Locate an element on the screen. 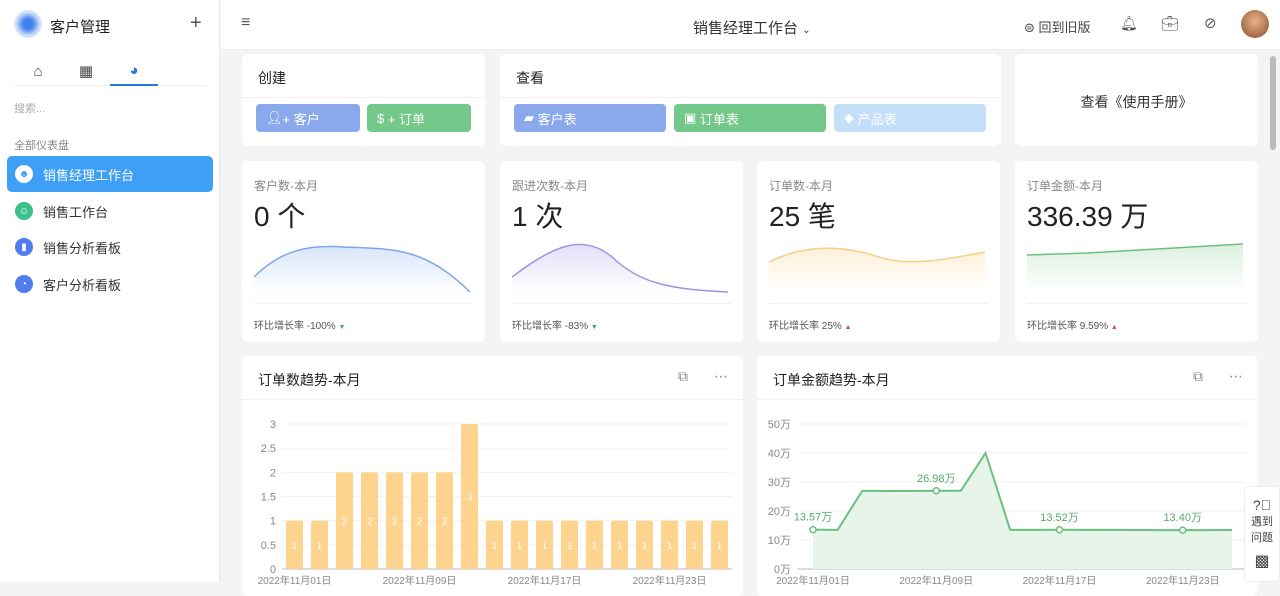 The image size is (1280, 596). briefcase-icon: ▣ is located at coordinates (692, 117).